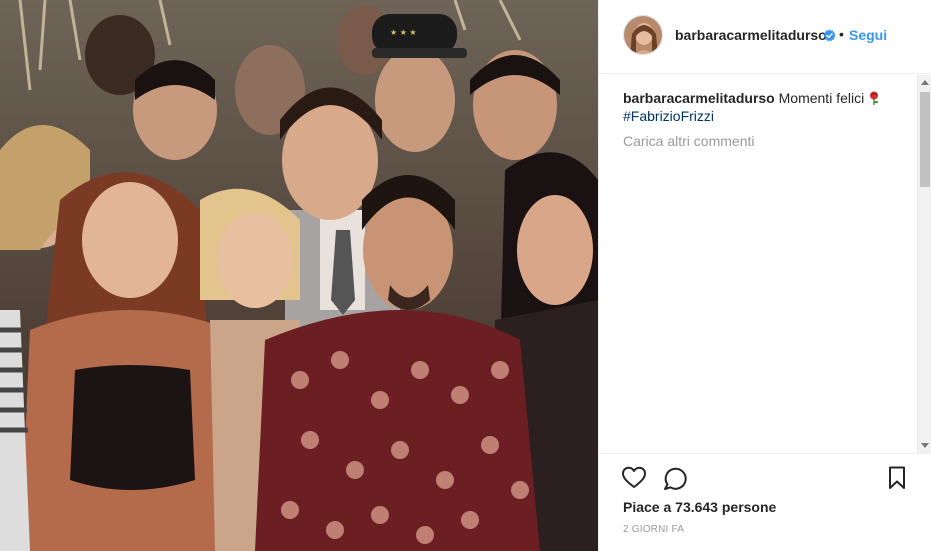 The image size is (931, 551). What do you see at coordinates (874, 98) in the screenshot?
I see `rose-icon` at bounding box center [874, 98].